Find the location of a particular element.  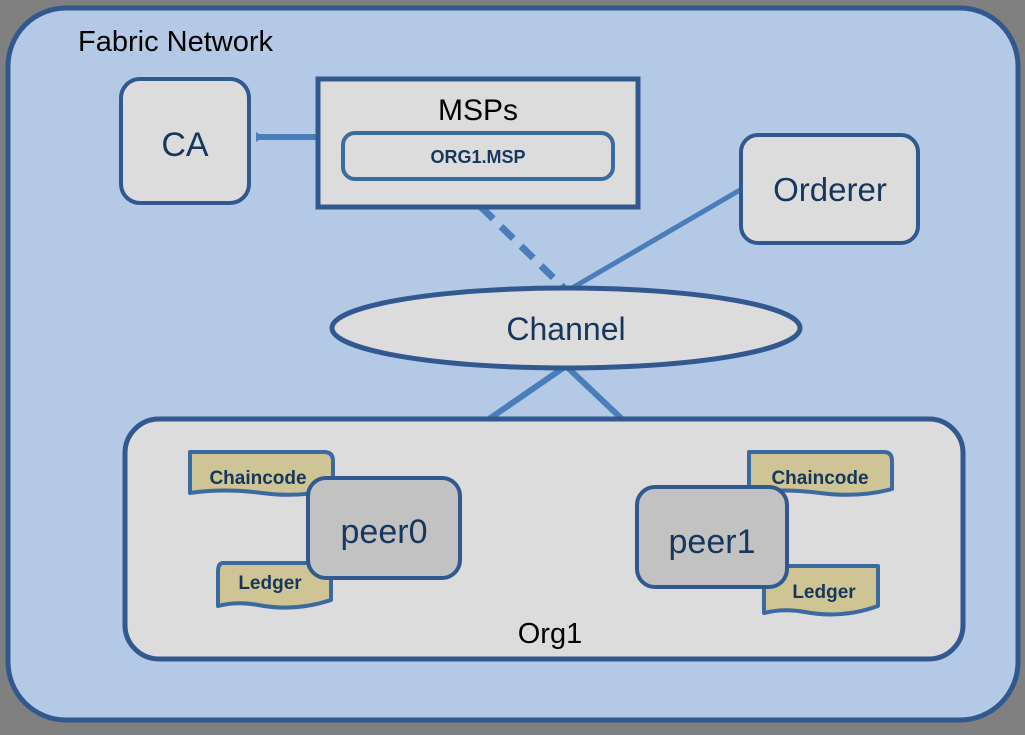

ca-node-label: CA is located at coordinates (185, 145).